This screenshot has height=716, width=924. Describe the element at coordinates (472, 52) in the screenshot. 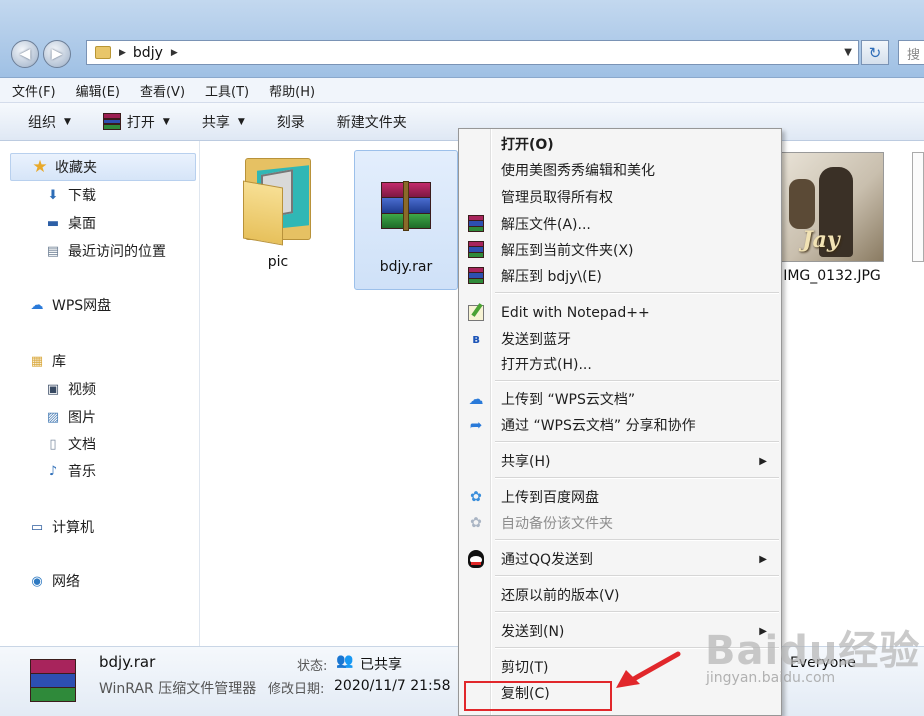

I see `address-bar: ▶ bdjy ▶ ▼` at that location.